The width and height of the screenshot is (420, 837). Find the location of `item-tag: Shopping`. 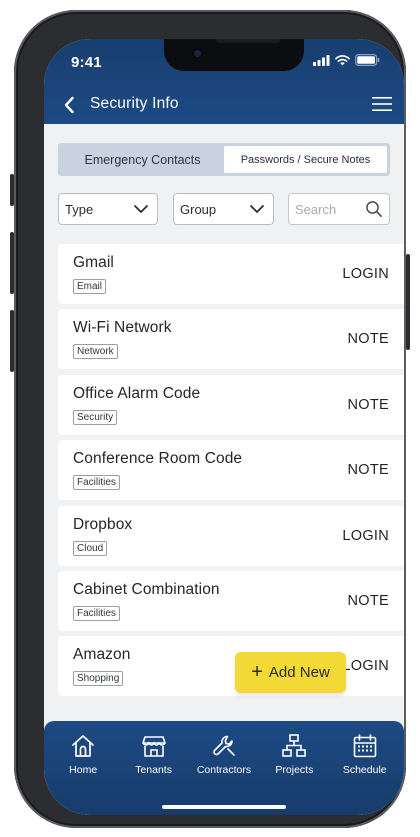

item-tag: Shopping is located at coordinates (98, 679).